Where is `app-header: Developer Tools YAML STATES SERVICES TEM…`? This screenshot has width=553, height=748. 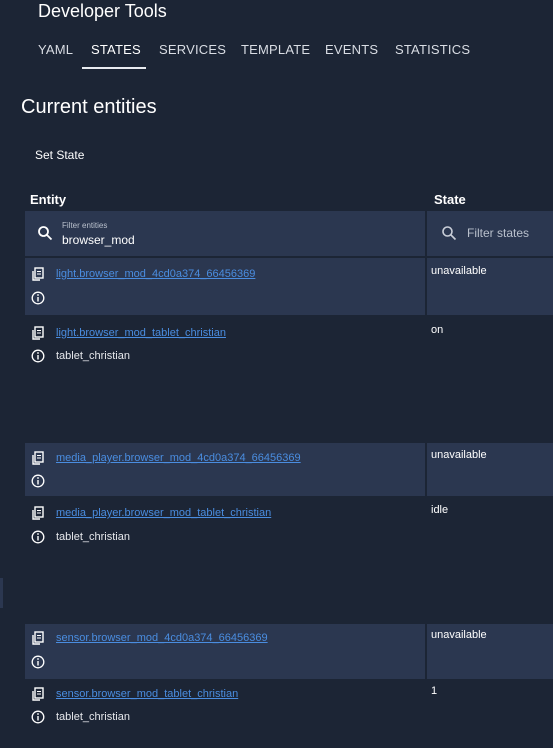 app-header: Developer Tools YAML STATES SERVICES TEM… is located at coordinates (276, 35).